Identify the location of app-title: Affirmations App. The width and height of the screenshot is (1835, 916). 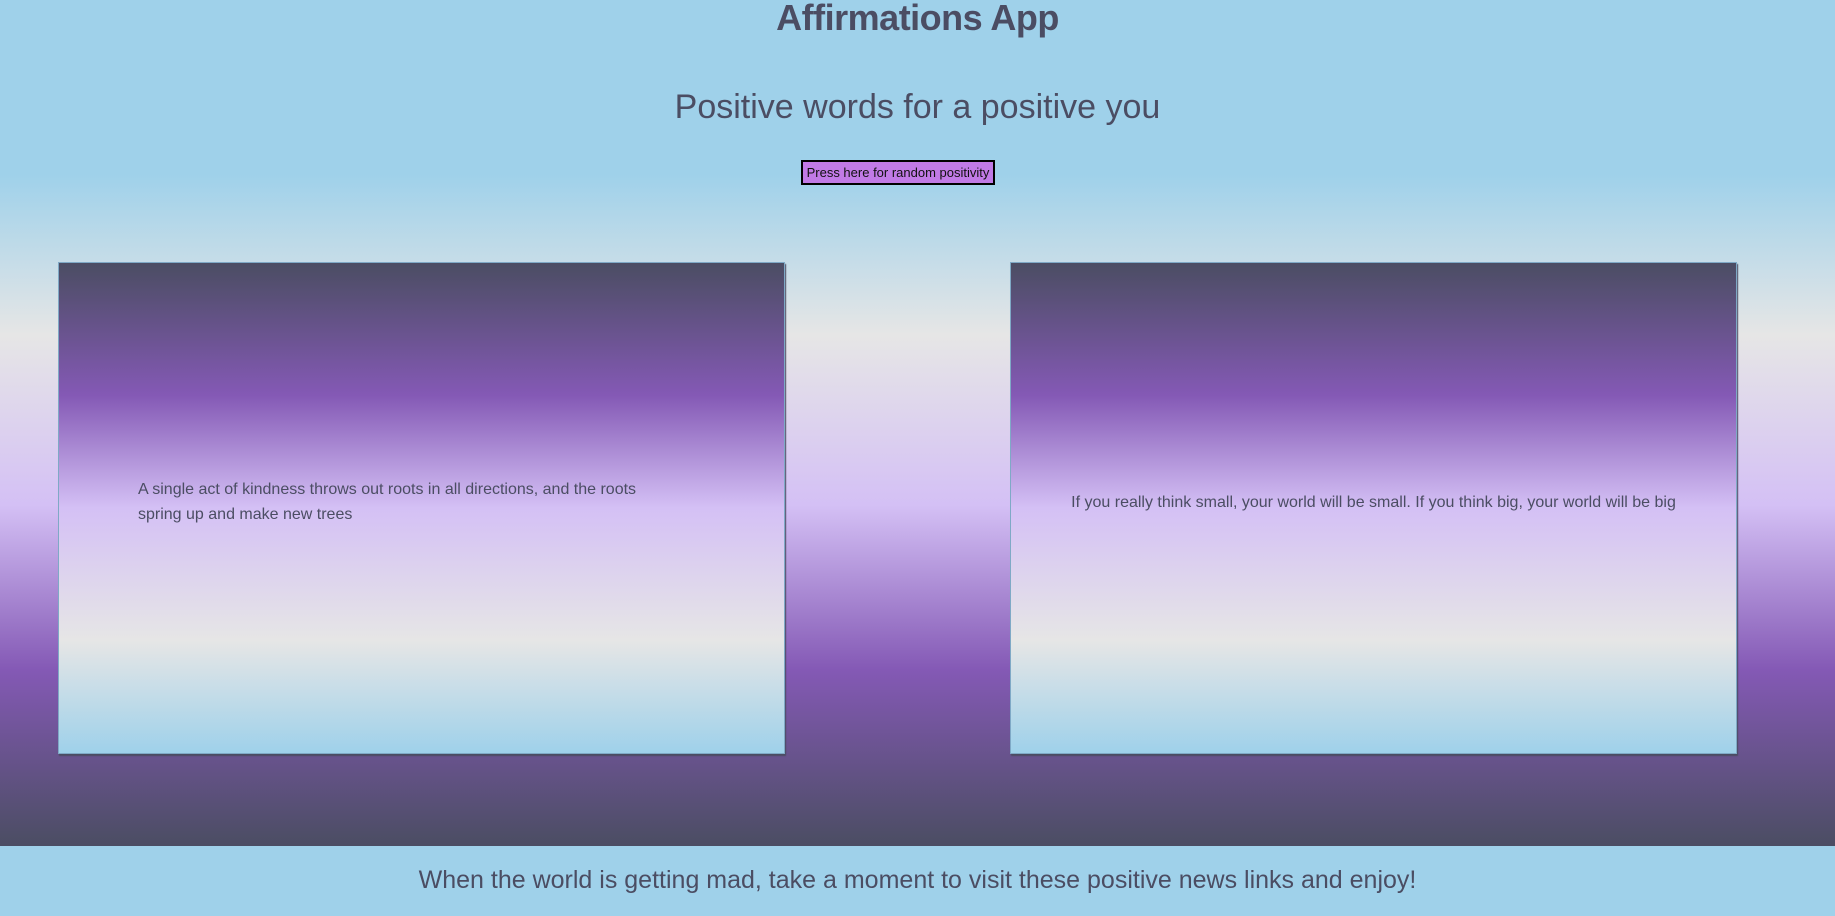
(917, 19).